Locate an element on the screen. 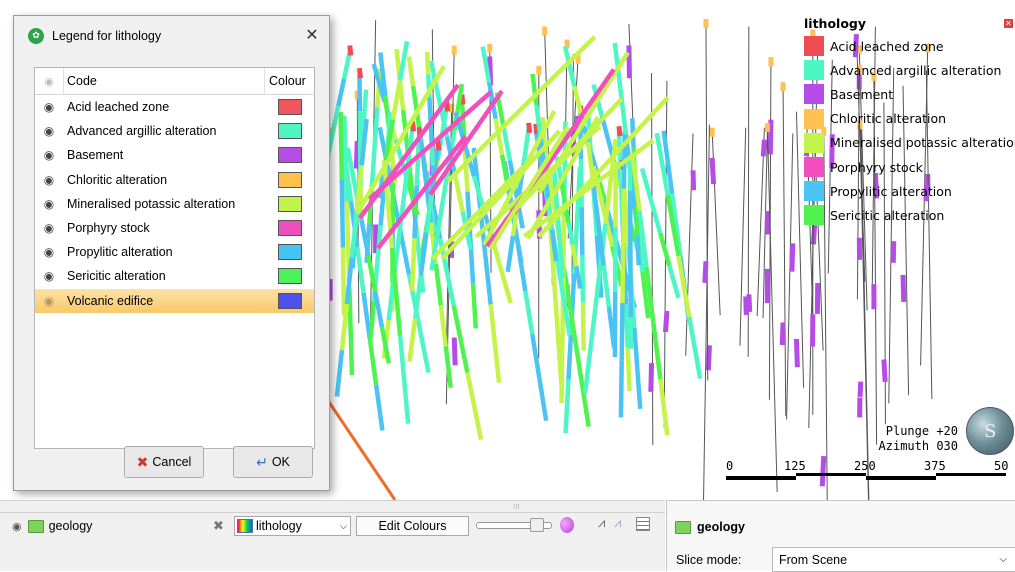  legend-row: ◉Chloritic alteration is located at coordinates (174, 180).